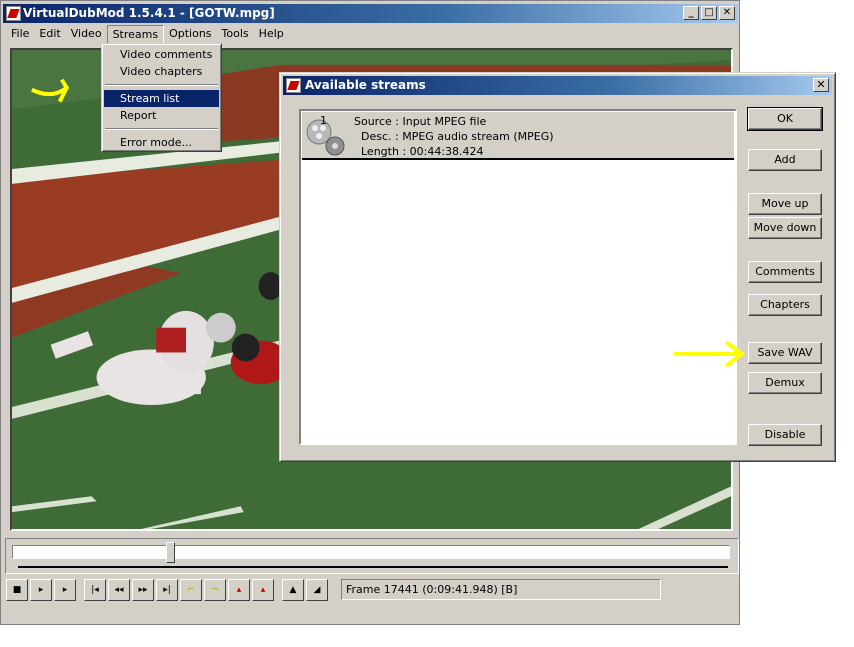 Image resolution: width=854 pixels, height=647 pixels. I want to click on stream-number: 1, so click(323, 120).